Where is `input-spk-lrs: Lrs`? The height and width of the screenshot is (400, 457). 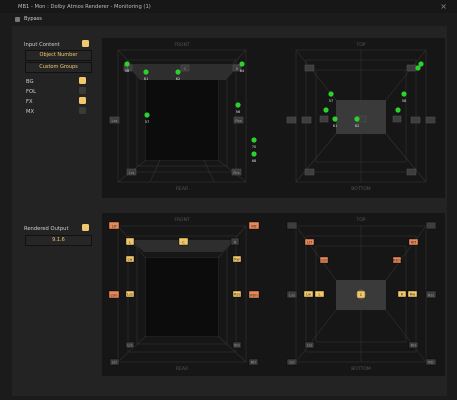
input-spk-lrs: Lrs is located at coordinates (132, 172).